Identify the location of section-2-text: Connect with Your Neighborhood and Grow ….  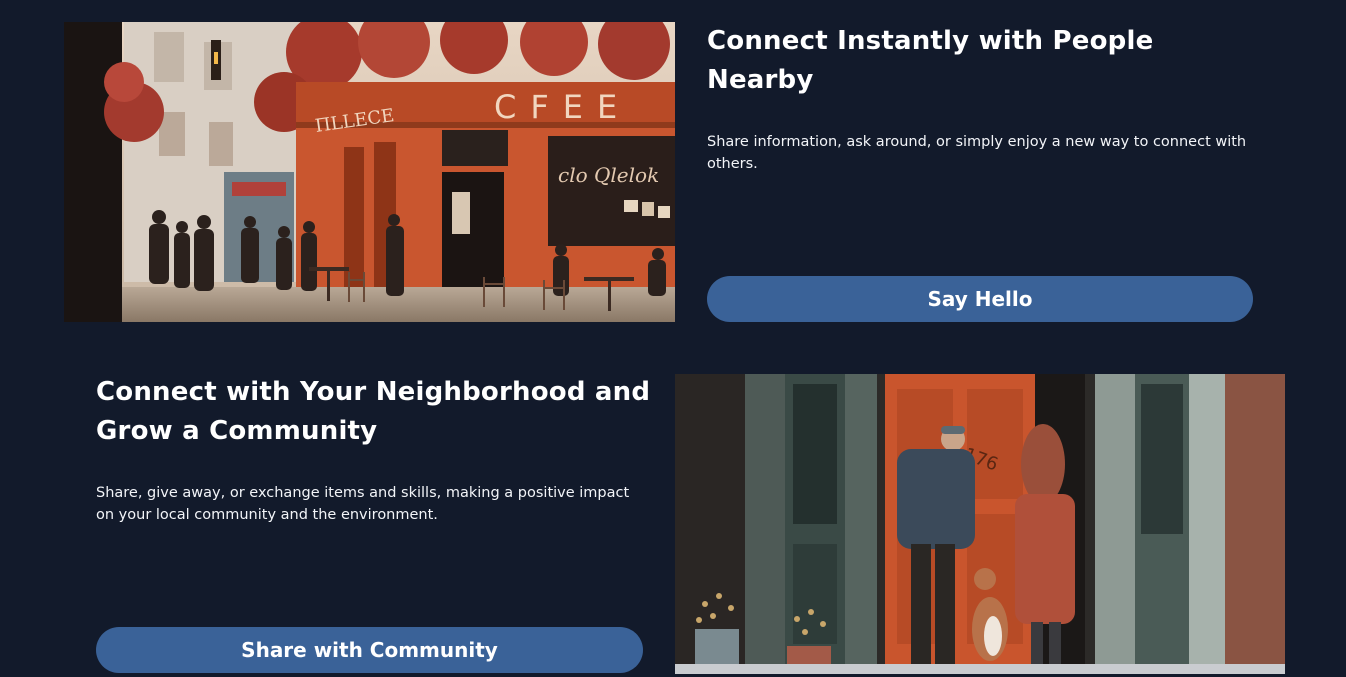
(376, 449).